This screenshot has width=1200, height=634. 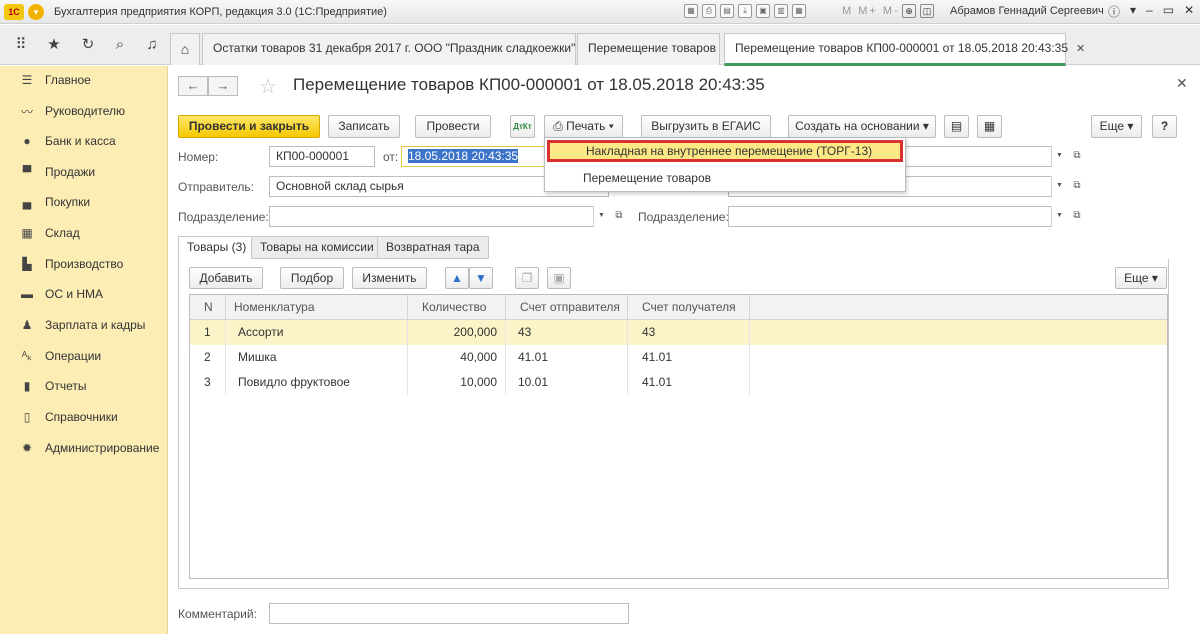 What do you see at coordinates (559, 278) in the screenshot?
I see `paste-button: ▣` at bounding box center [559, 278].